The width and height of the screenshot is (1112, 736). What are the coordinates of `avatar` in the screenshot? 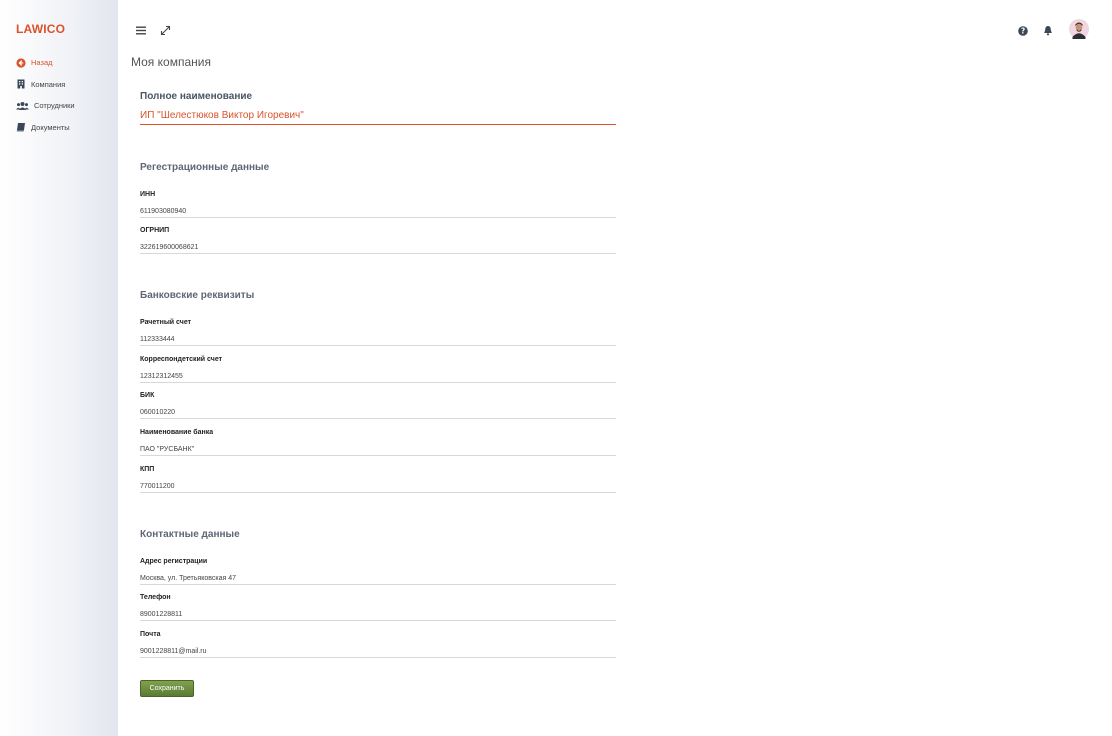 It's located at (1079, 29).